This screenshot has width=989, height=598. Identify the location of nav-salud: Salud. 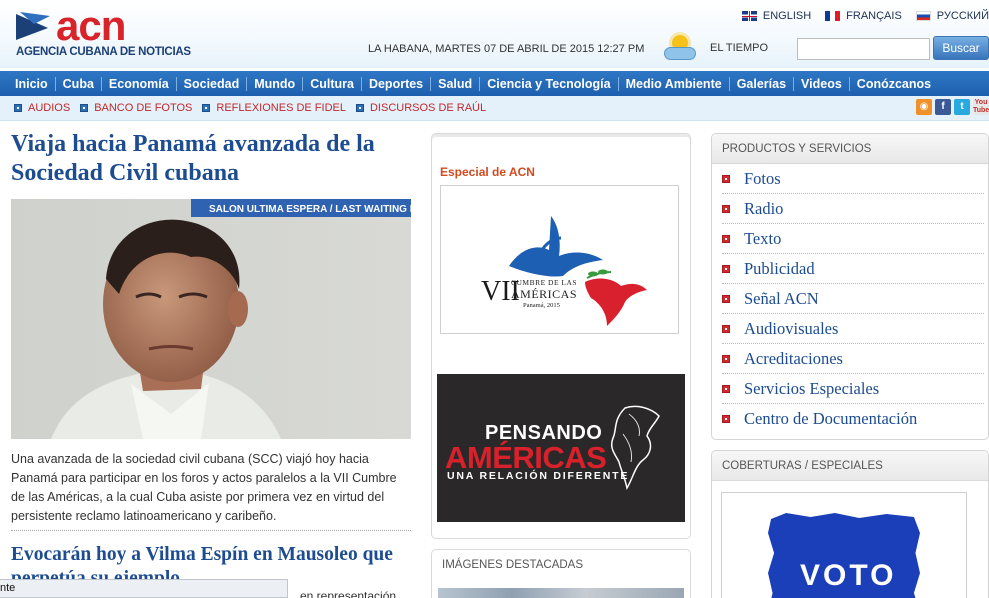
(455, 84).